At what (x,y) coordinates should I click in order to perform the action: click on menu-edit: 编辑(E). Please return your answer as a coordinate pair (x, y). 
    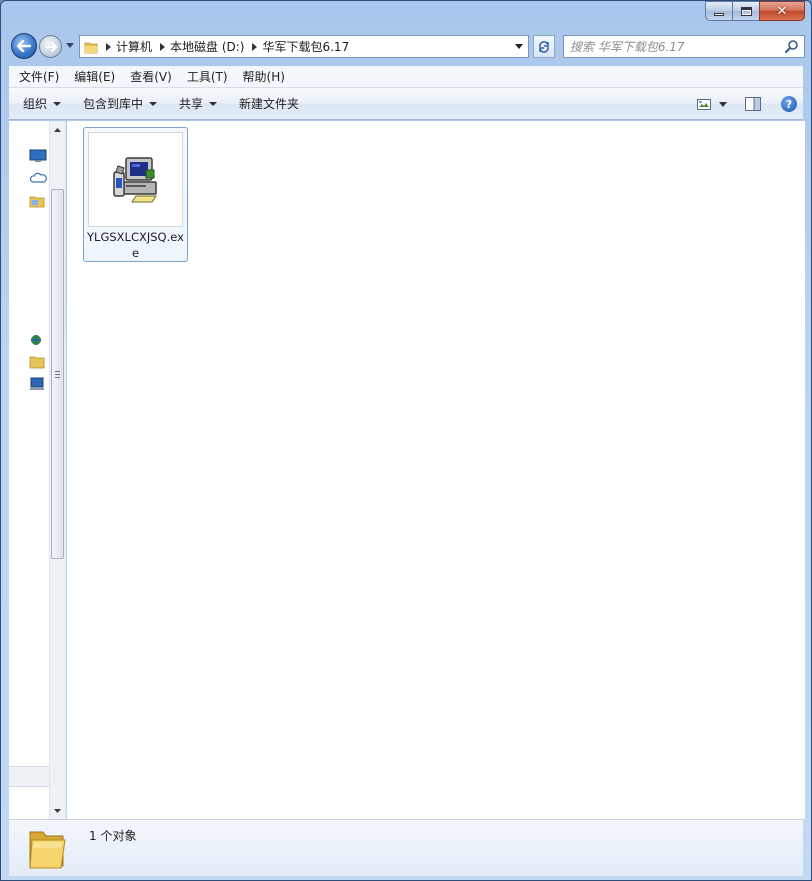
    Looking at the image, I should click on (94, 77).